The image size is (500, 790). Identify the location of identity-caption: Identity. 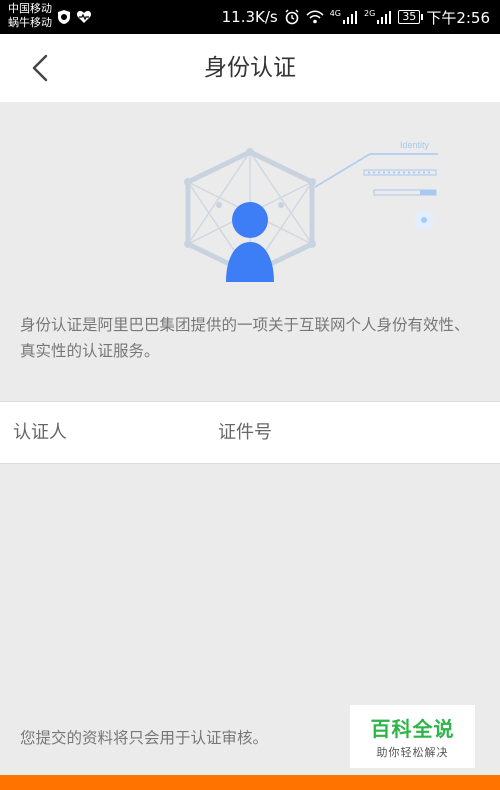
(415, 145).